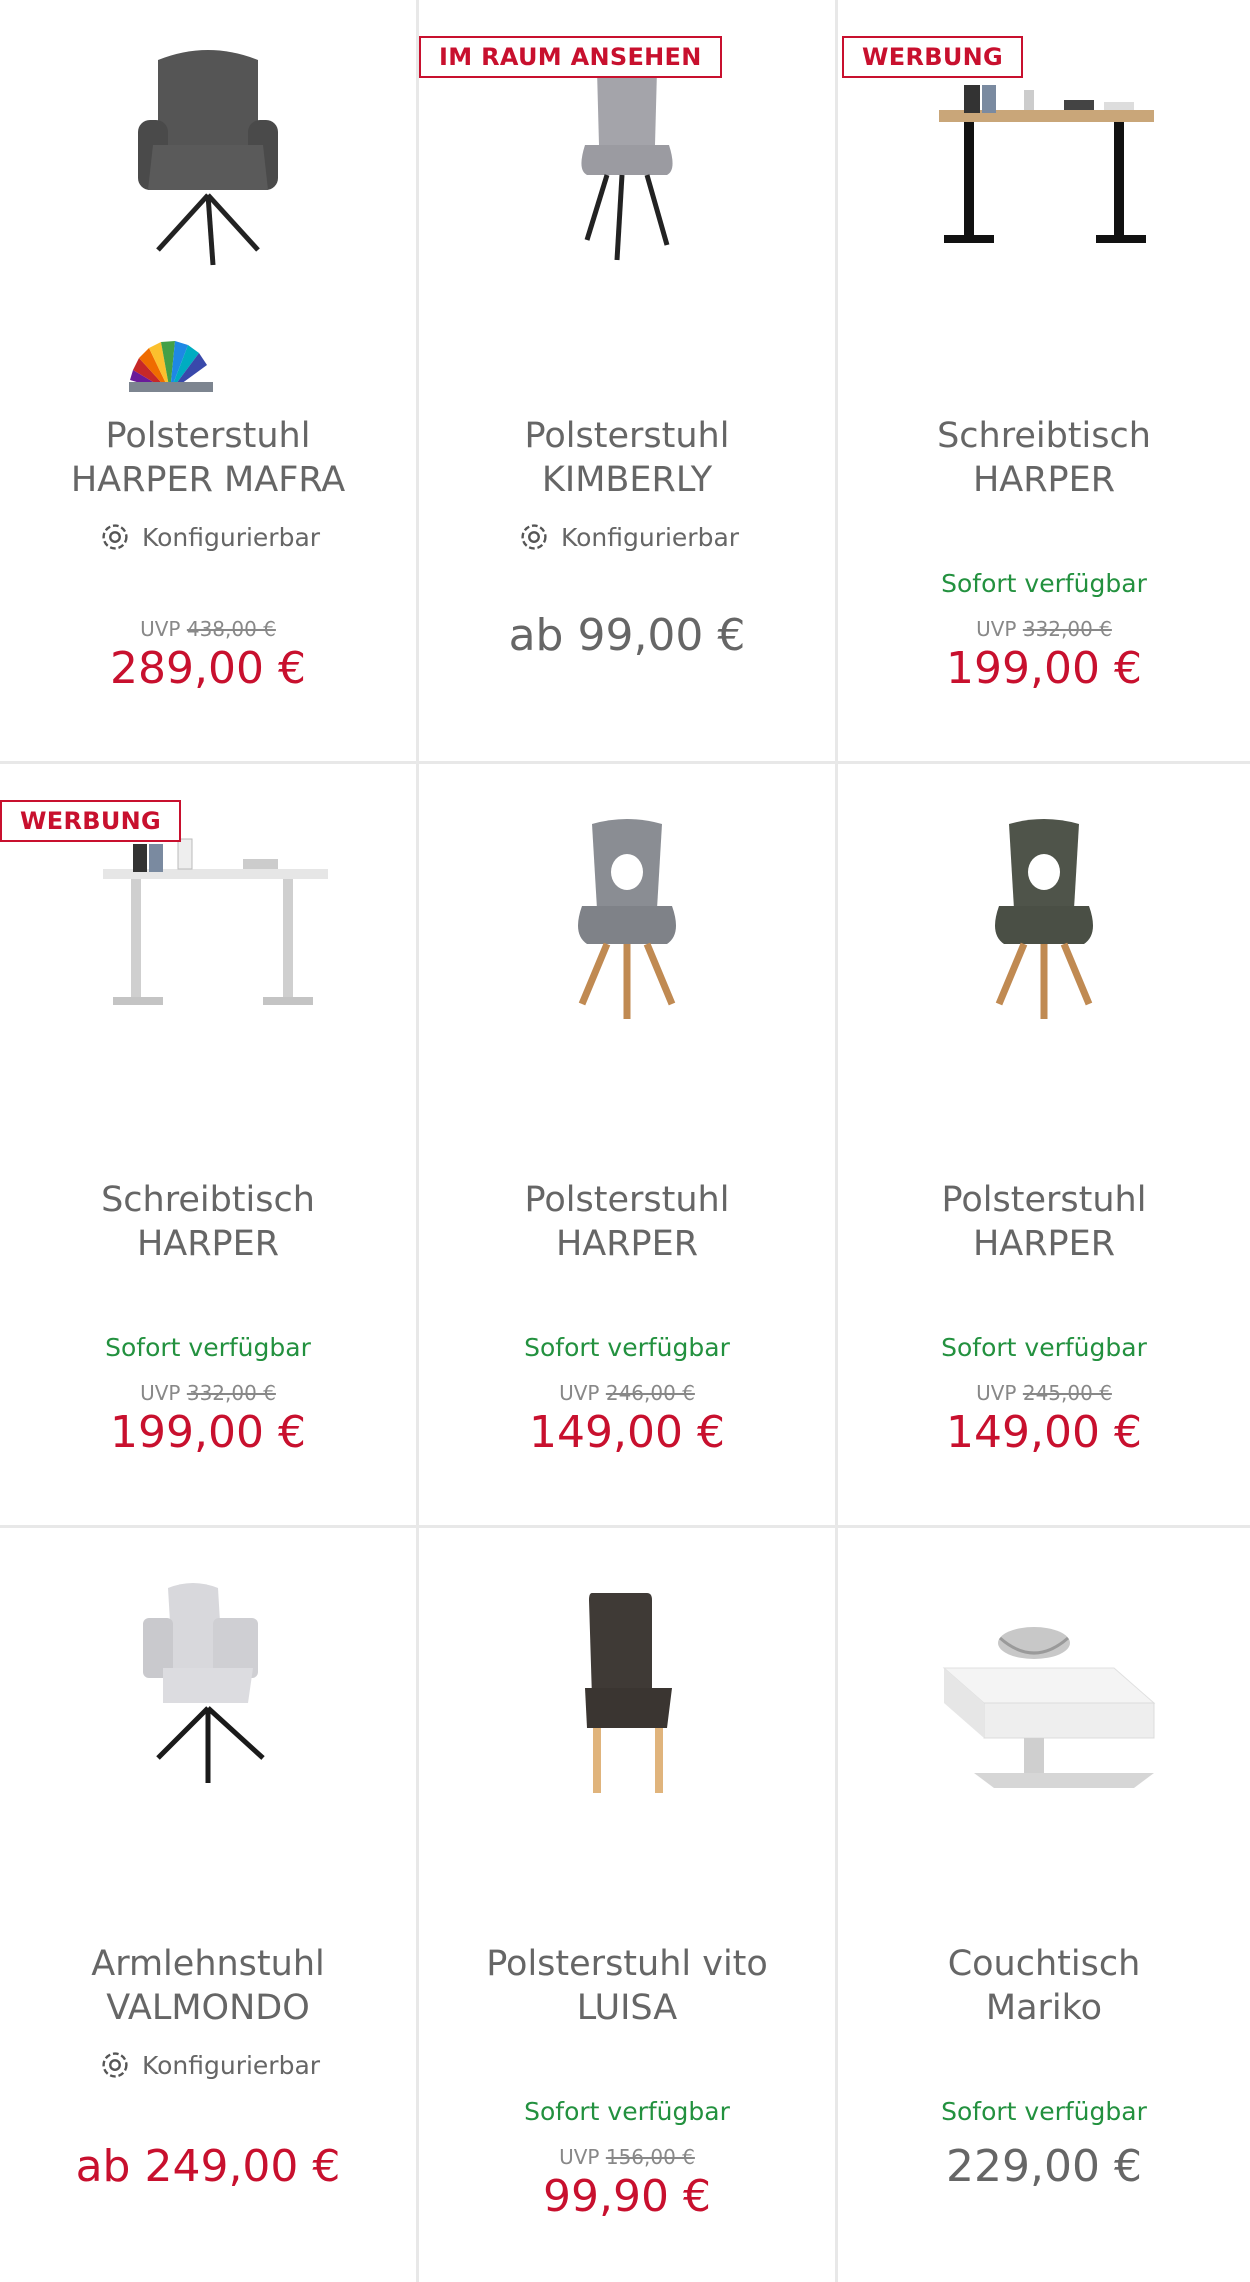 The image size is (1250, 2282). I want to click on product-price: ab 249,00 €, so click(208, 2166).